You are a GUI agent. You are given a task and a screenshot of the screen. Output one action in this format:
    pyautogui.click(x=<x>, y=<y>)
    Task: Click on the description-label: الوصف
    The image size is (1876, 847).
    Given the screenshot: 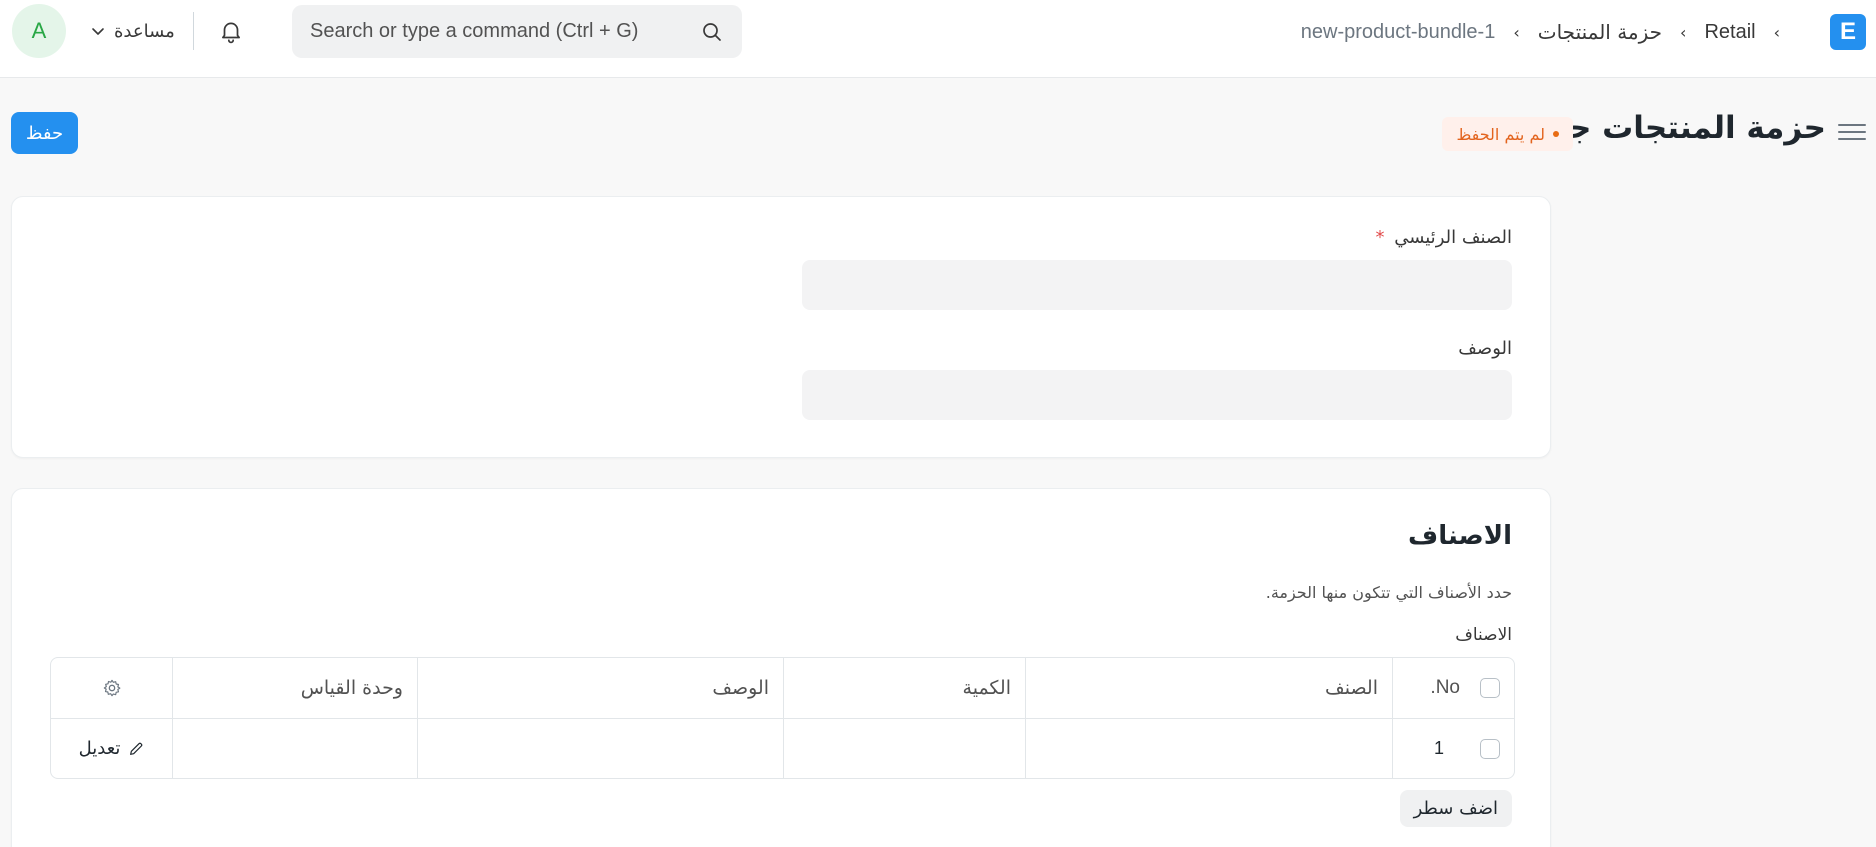 What is the action you would take?
    pyautogui.click(x=1485, y=348)
    